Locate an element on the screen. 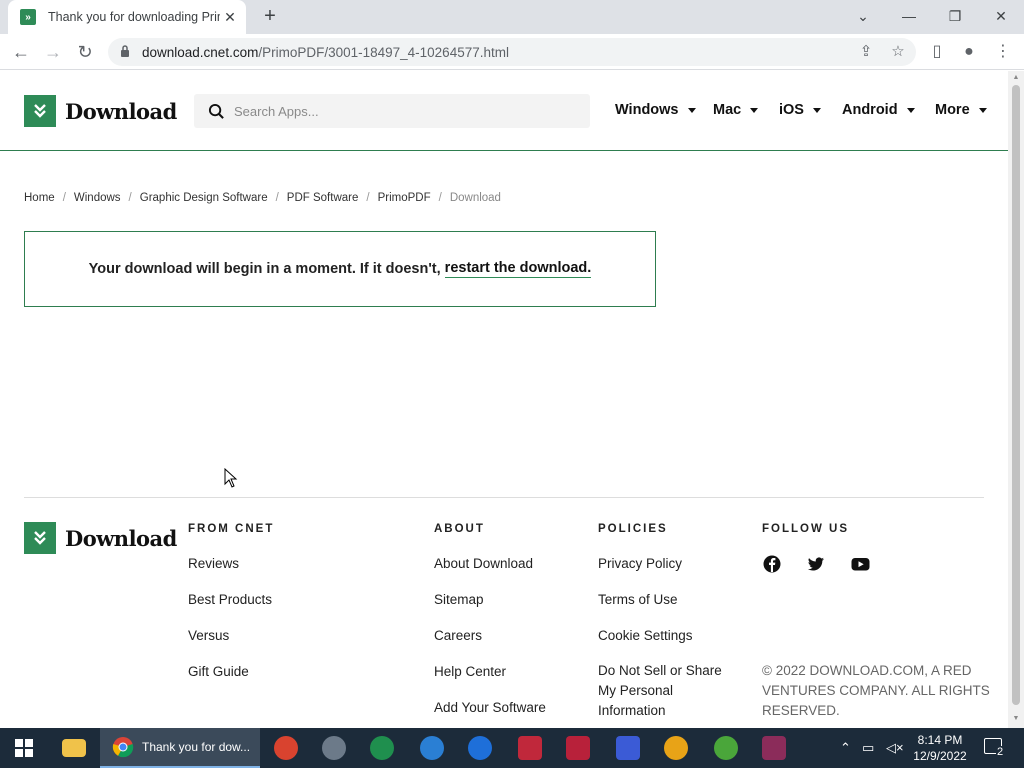  breadcrumb-current: Download is located at coordinates (475, 198).